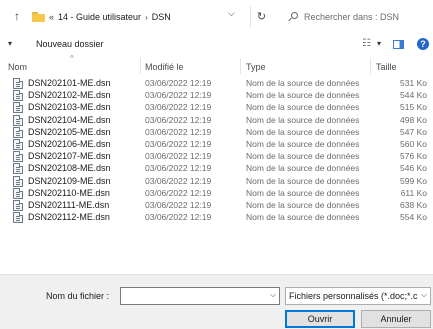 This screenshot has height=329, width=433. What do you see at coordinates (413, 168) in the screenshot?
I see `file-size: 546 Ko` at bounding box center [413, 168].